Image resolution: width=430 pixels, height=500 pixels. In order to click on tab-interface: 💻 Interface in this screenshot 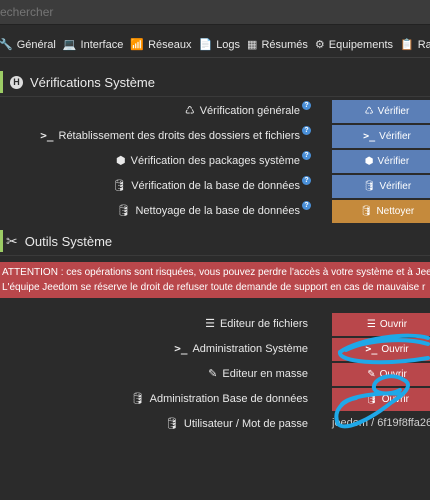, I will do `click(97, 45)`.